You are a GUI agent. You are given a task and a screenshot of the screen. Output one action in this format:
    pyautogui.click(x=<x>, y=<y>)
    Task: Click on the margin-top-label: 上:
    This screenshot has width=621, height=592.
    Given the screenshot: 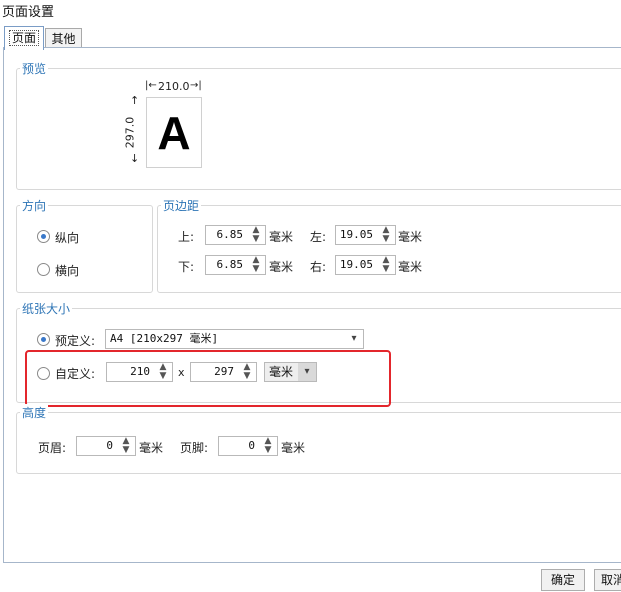 What is the action you would take?
    pyautogui.click(x=186, y=237)
    